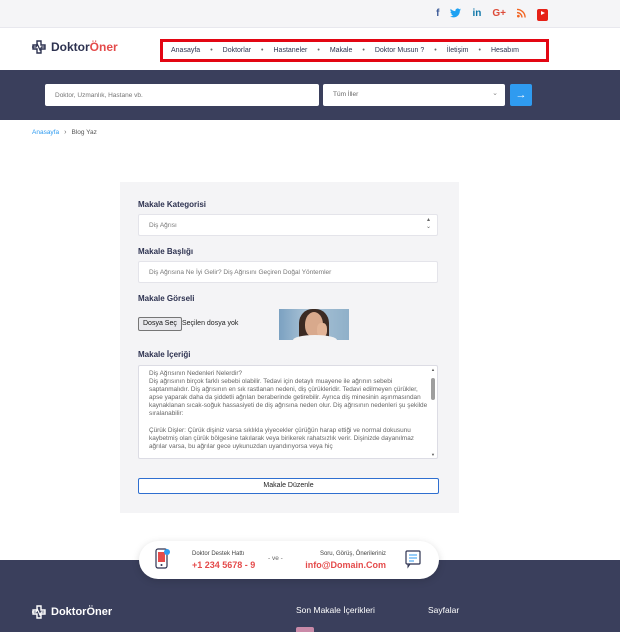  Describe the element at coordinates (237, 50) in the screenshot. I see `nav-doktorlar: Doktorlar` at that location.